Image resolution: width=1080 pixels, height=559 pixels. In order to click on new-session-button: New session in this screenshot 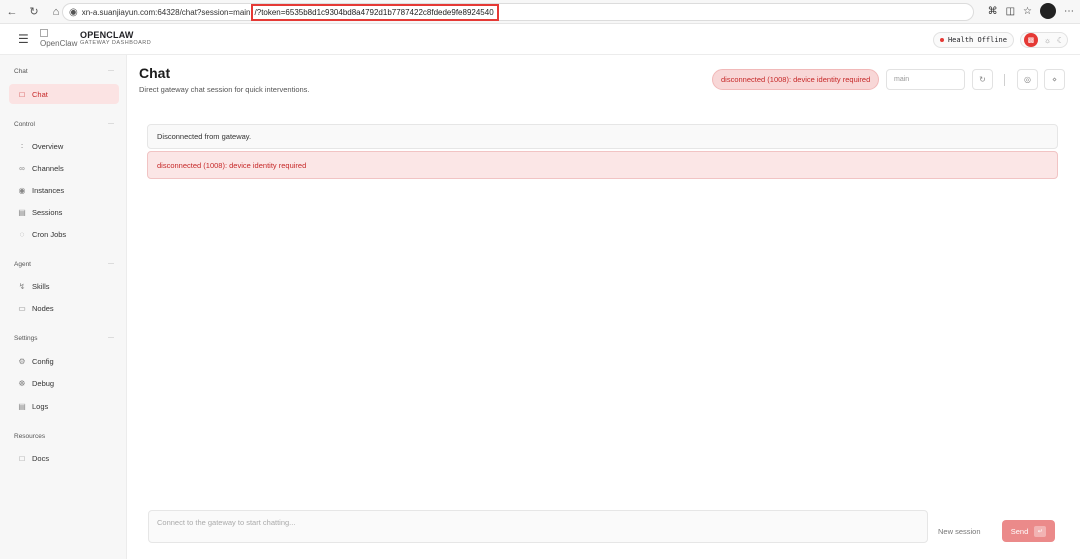, I will do `click(959, 531)`.